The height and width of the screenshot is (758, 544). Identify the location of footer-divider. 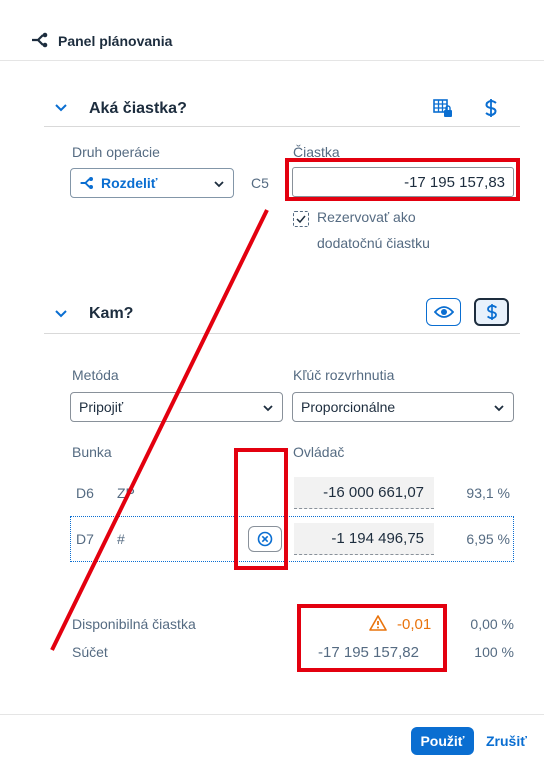
(272, 714).